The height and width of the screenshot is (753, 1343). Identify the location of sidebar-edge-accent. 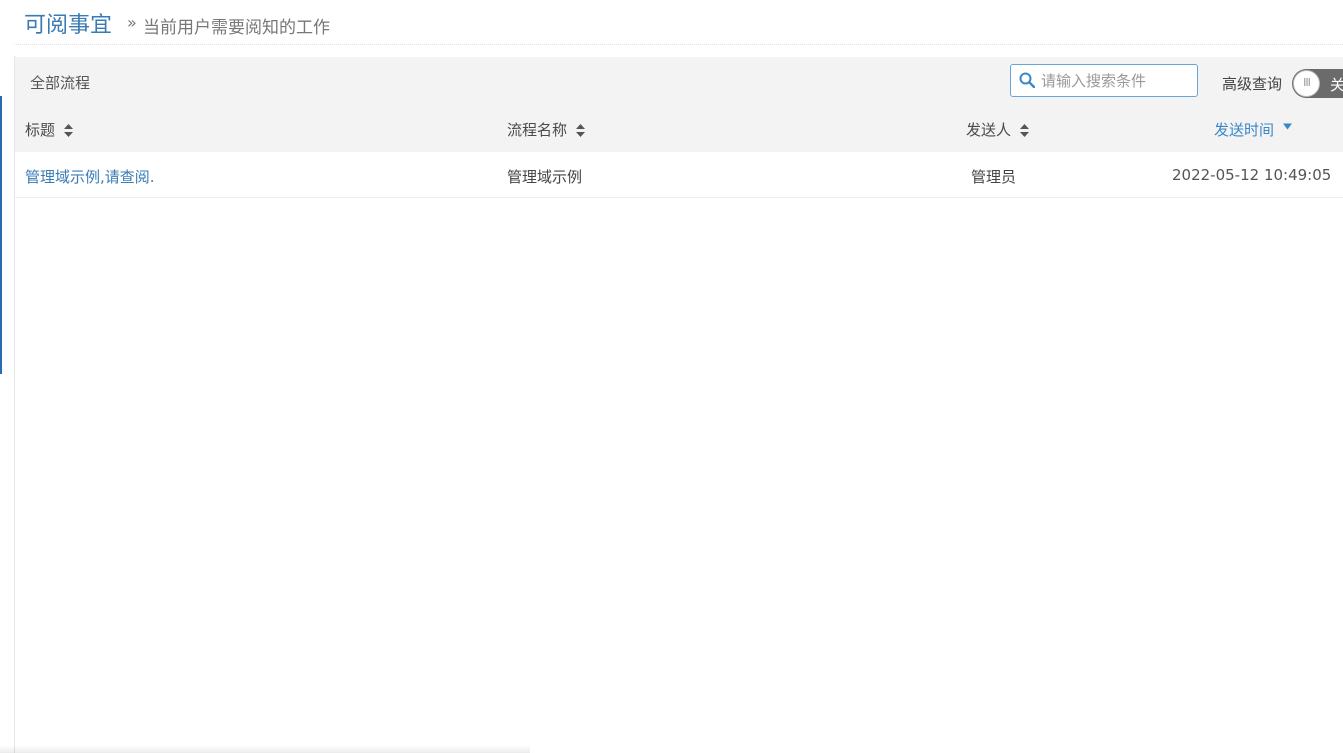
(1, 235).